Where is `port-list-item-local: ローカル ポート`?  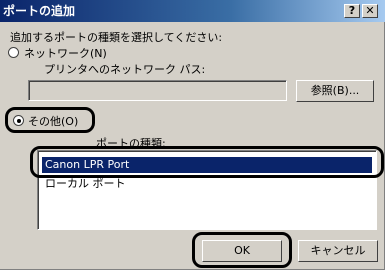 port-list-item-local: ローカル ポート is located at coordinates (207, 184).